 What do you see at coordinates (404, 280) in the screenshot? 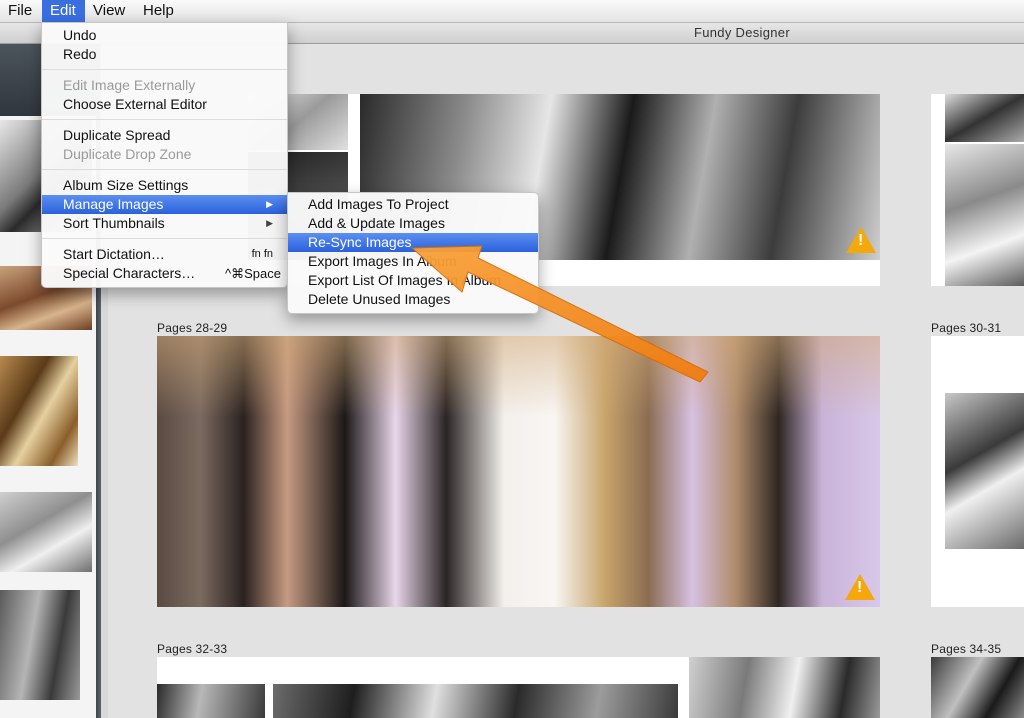
I see `menu-item-label: Export List Of Images In Album` at bounding box center [404, 280].